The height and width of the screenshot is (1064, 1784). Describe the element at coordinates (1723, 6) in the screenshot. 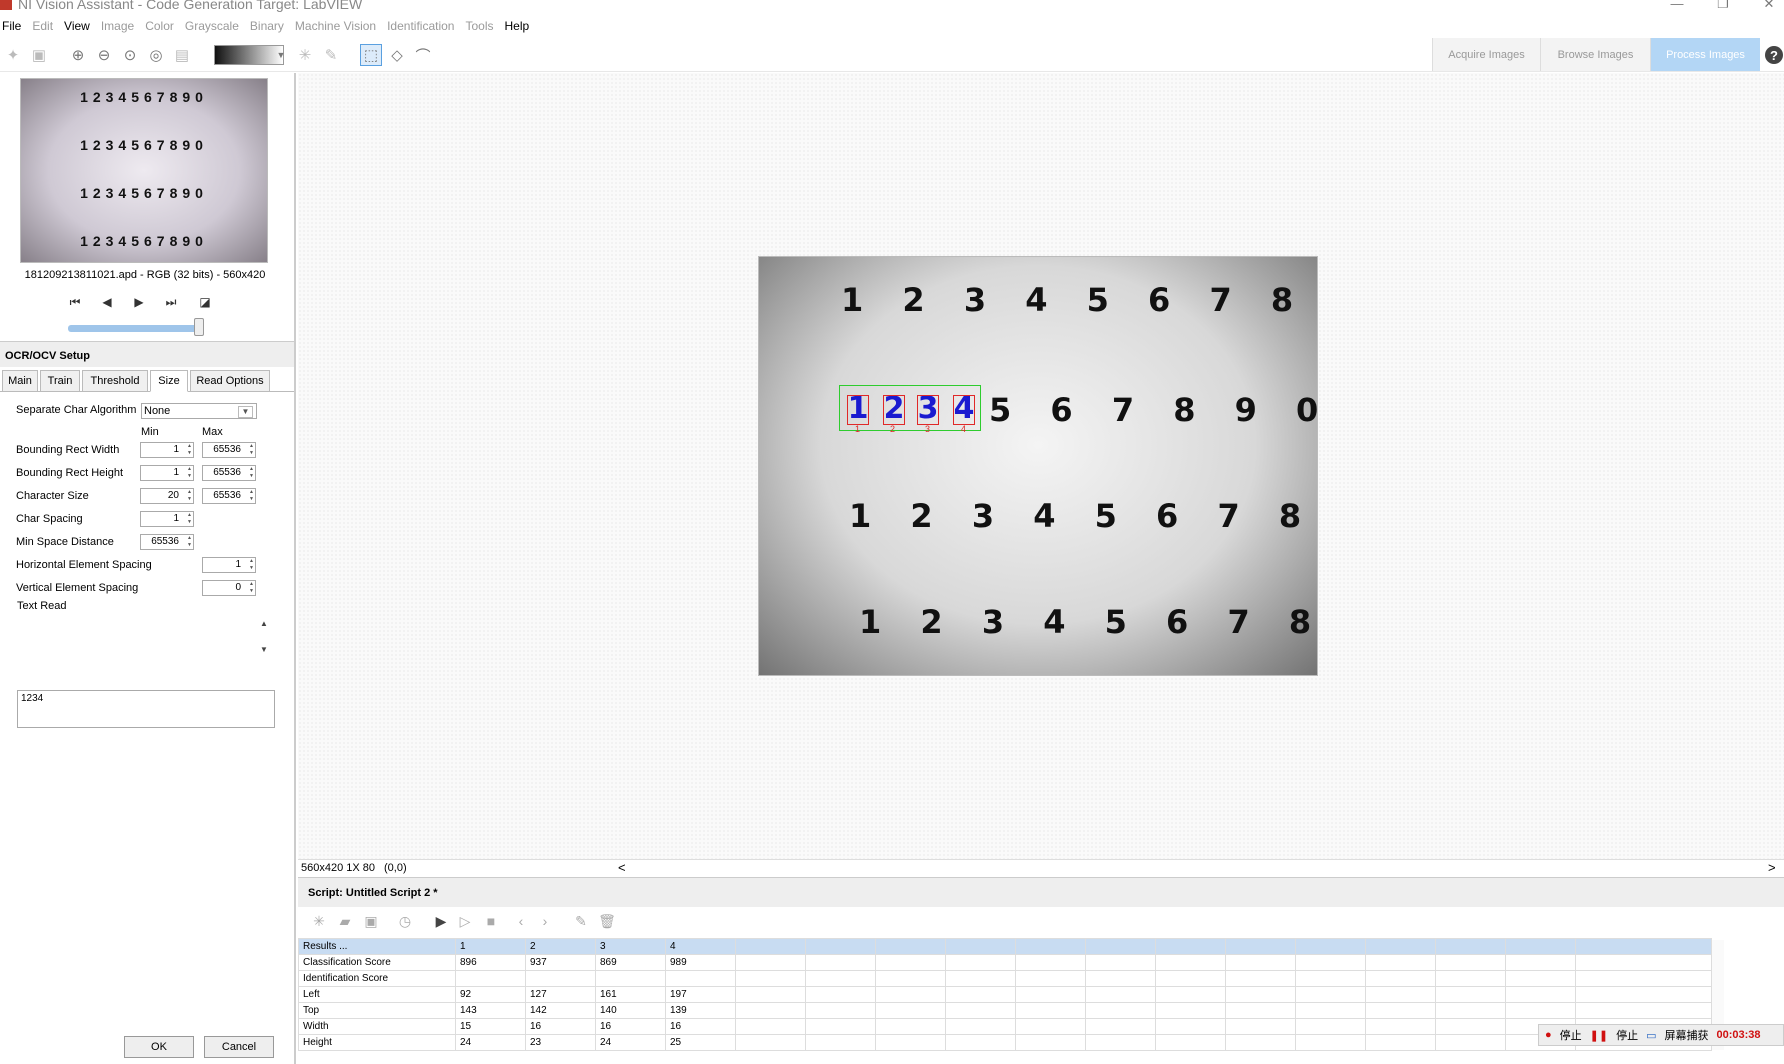

I see `maximize-button: ❐` at that location.